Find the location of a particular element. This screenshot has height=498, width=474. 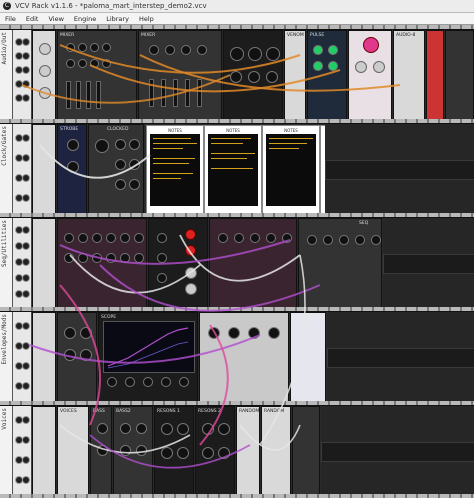

module-pink-osc is located at coordinates (370, 75).